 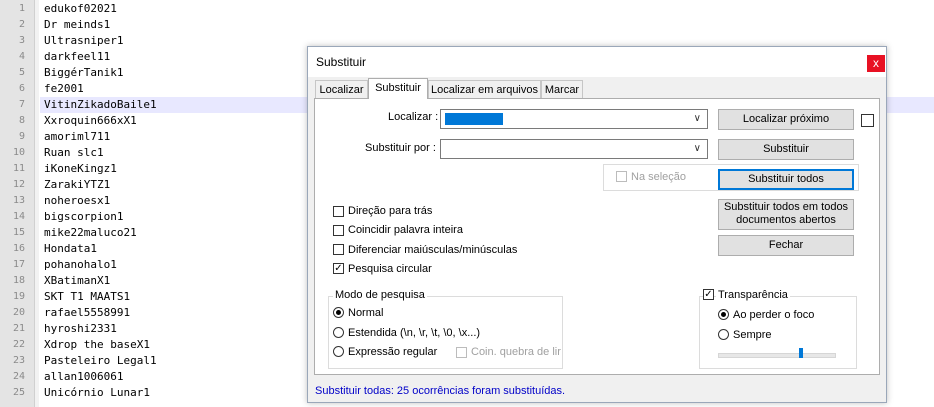 I want to click on find-next-button: Localizar próximo, so click(x=786, y=119).